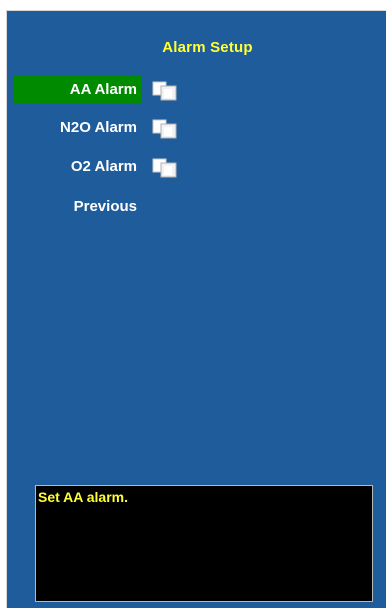  Describe the element at coordinates (78, 89) in the screenshot. I see `menu-item-aa-alarm: AA Alarm` at that location.